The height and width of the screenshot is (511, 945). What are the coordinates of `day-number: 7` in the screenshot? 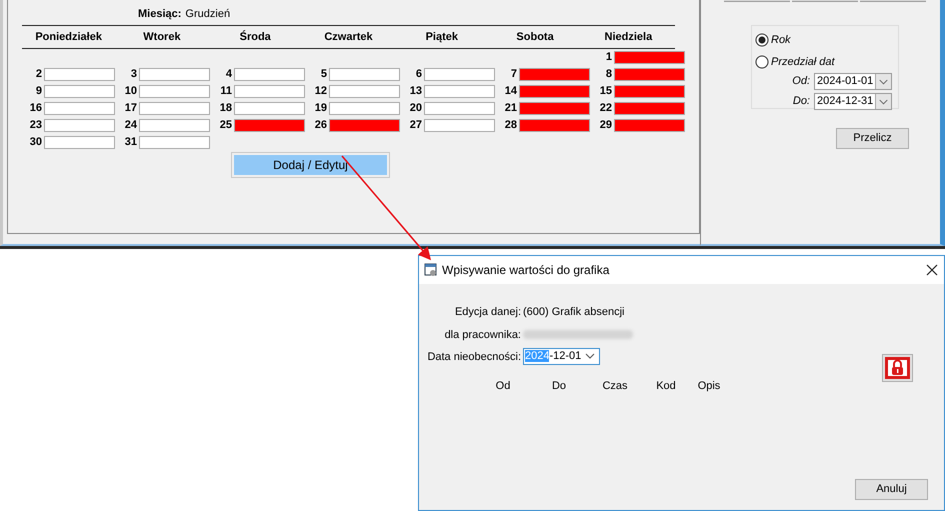 It's located at (513, 74).